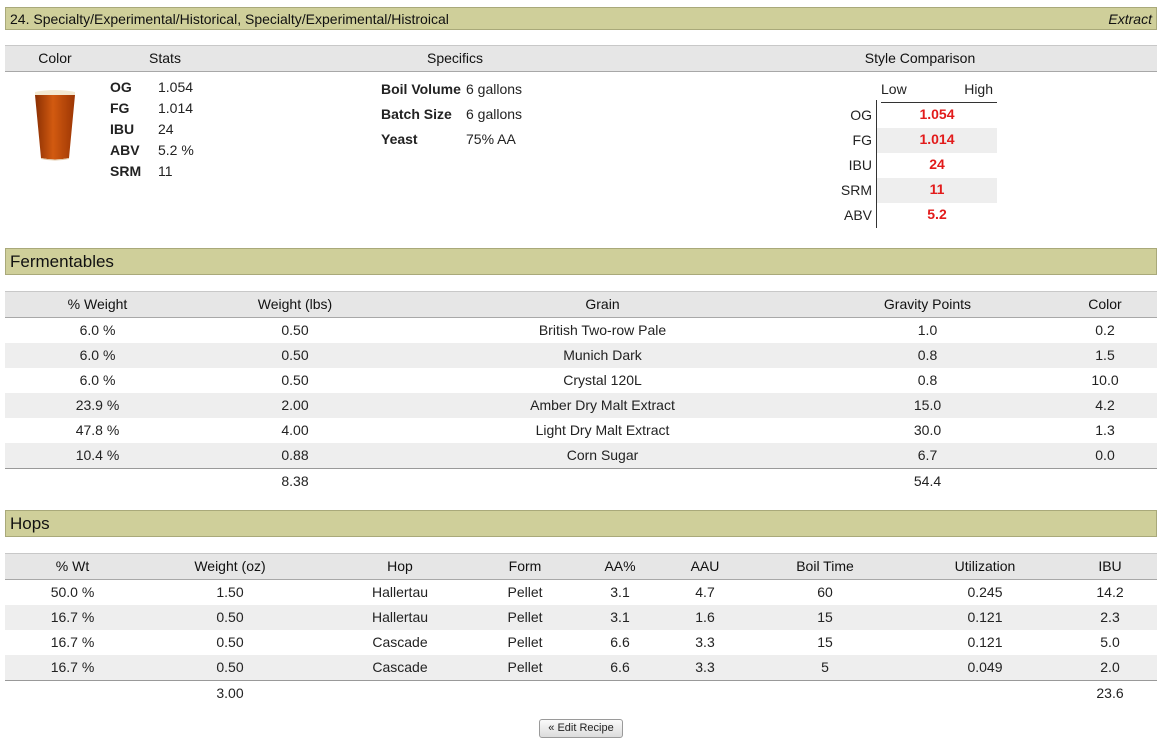 This screenshot has height=747, width=1160. Describe the element at coordinates (581, 455) in the screenshot. I see `table-row: 10.4 % 0.88 Corn Sugar 6.7 0.0` at that location.